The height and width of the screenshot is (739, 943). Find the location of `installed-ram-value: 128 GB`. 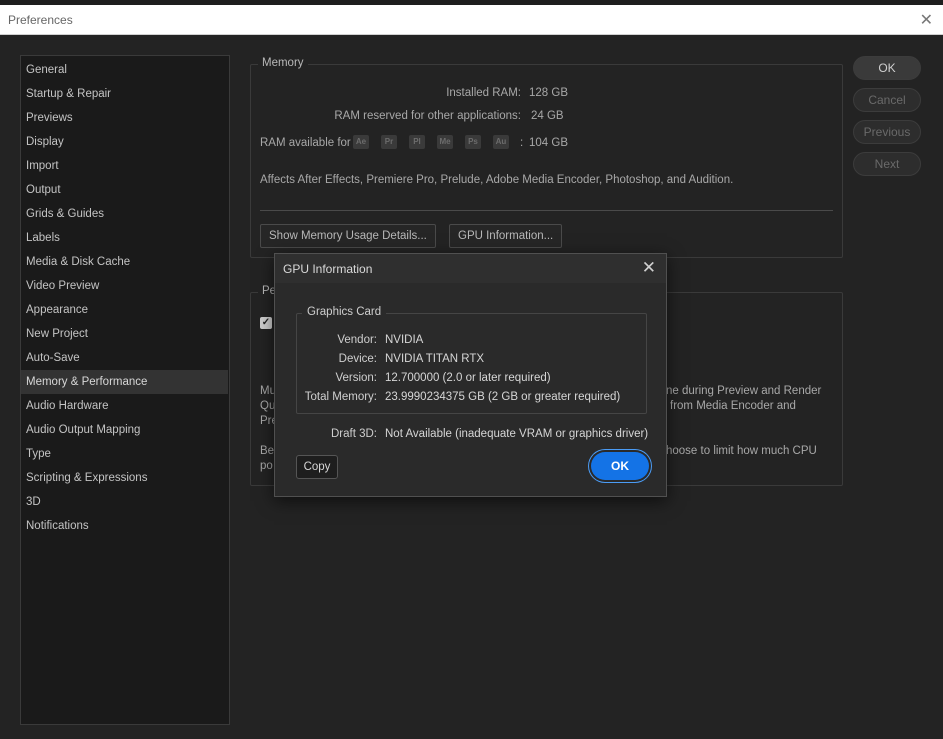

installed-ram-value: 128 GB is located at coordinates (548, 93).